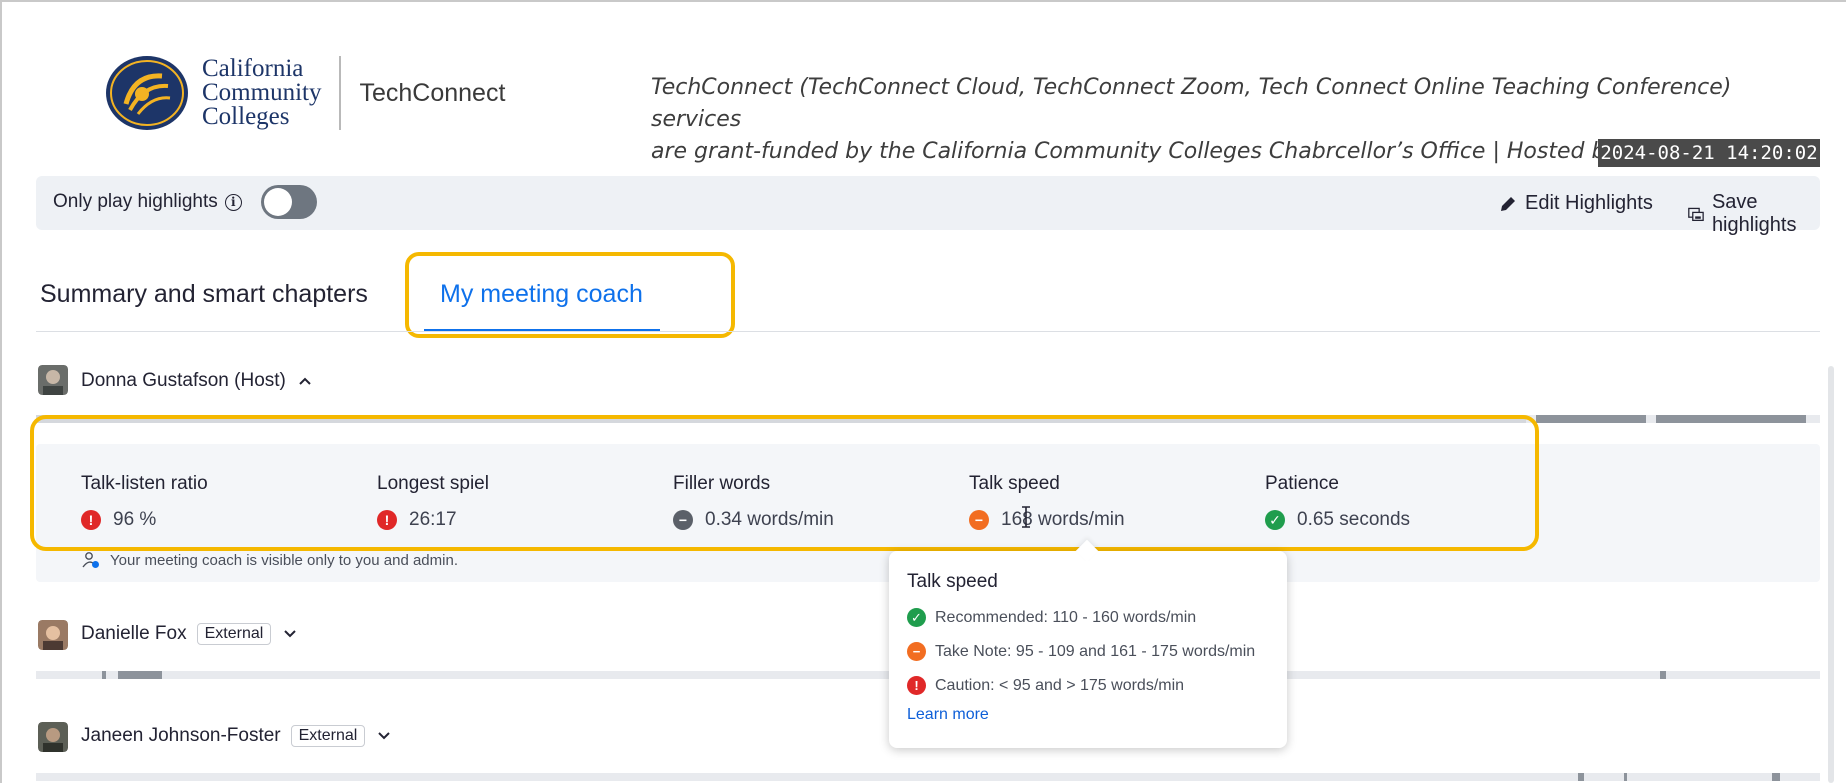 The image size is (1846, 783). I want to click on tooltip-row-recommended: ✓ Recommended: 110 - 160 words/min, so click(1051, 617).